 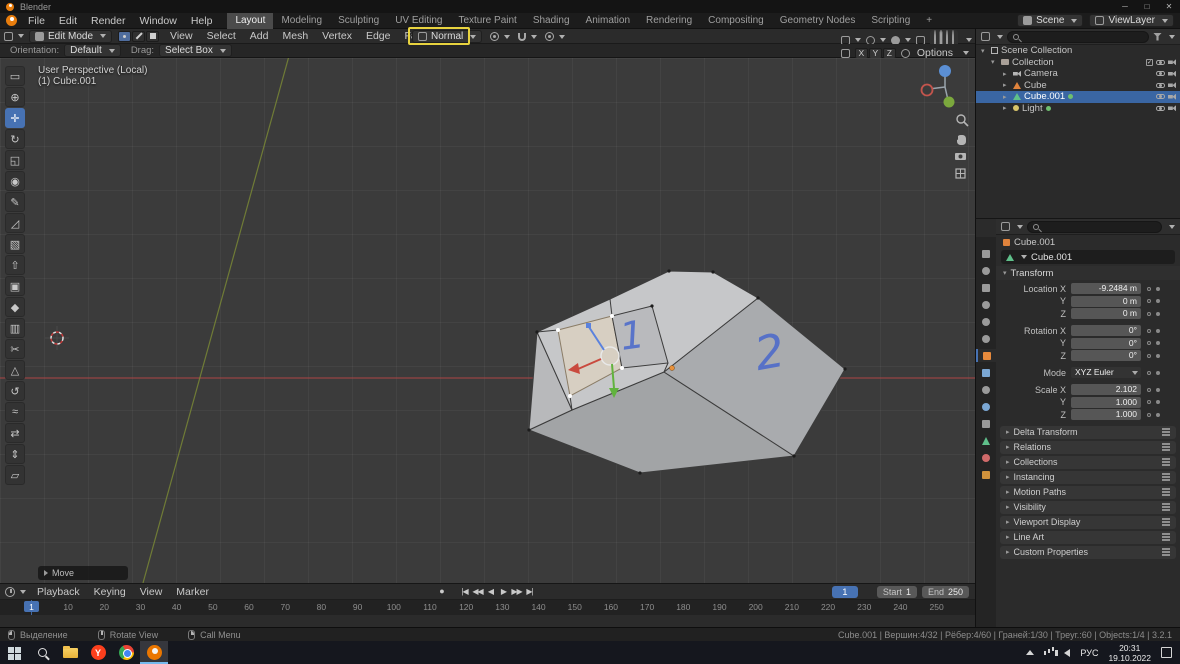 What do you see at coordinates (15, 591) in the screenshot?
I see `editor-type-button` at bounding box center [15, 591].